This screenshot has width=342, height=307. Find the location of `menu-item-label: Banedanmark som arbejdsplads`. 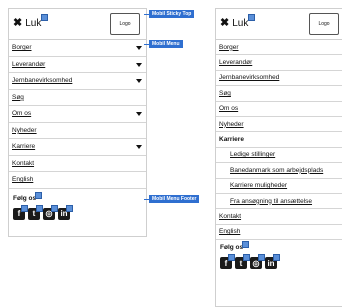

menu-item-label: Banedanmark som arbejdsplads is located at coordinates (277, 170).